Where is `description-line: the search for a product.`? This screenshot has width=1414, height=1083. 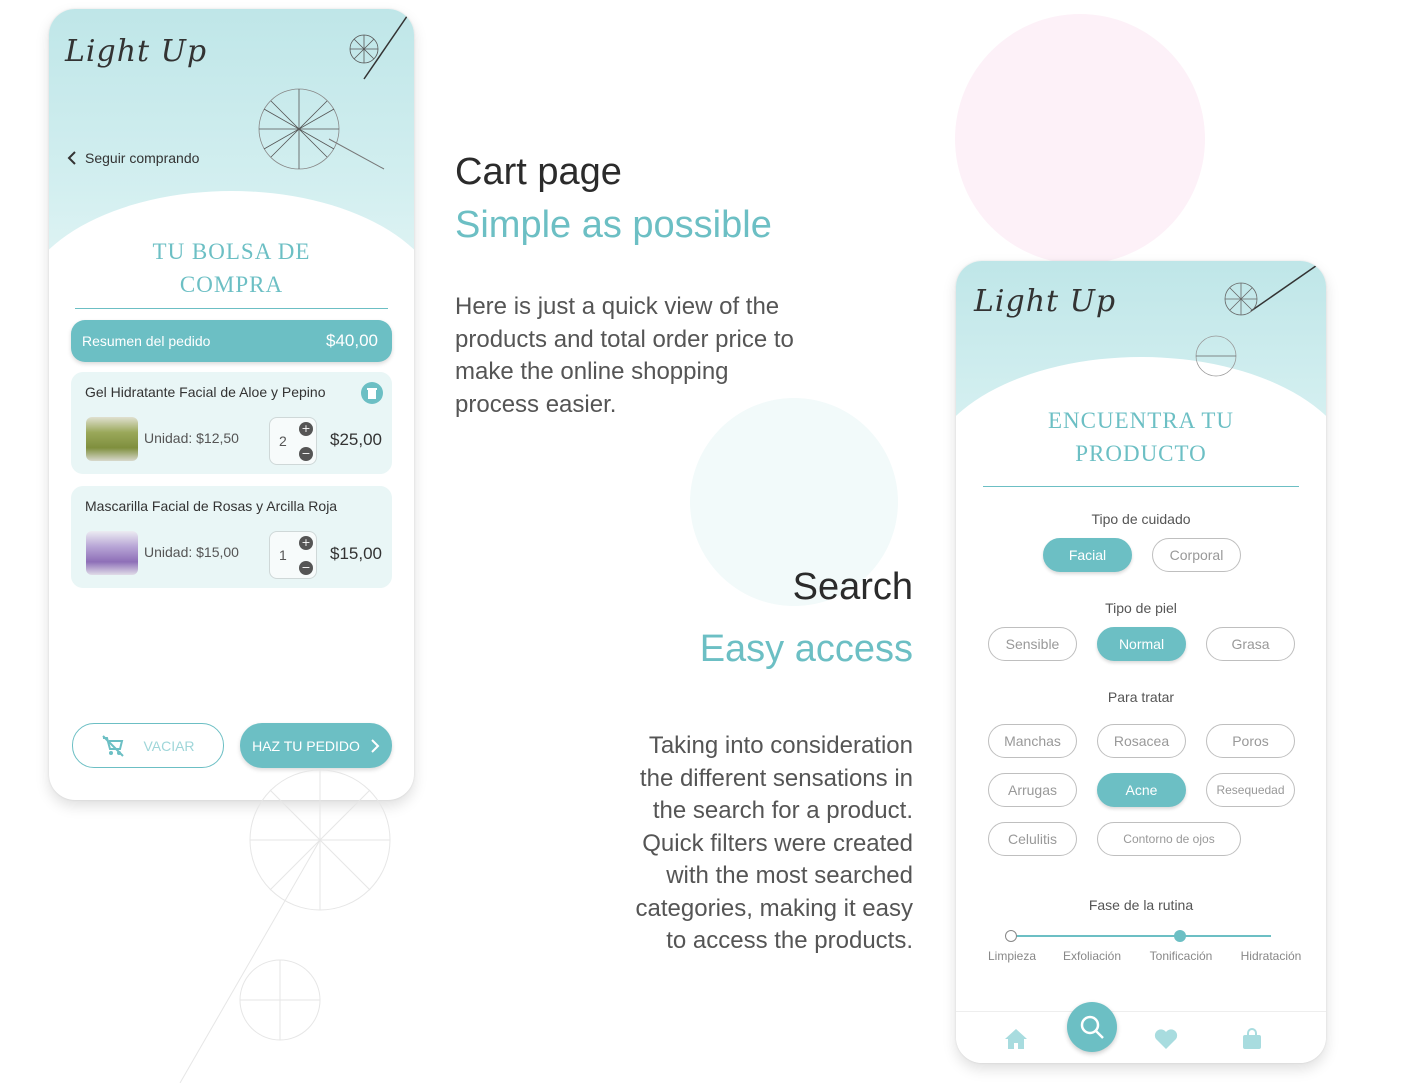
description-line: the search for a product. is located at coordinates (782, 810).